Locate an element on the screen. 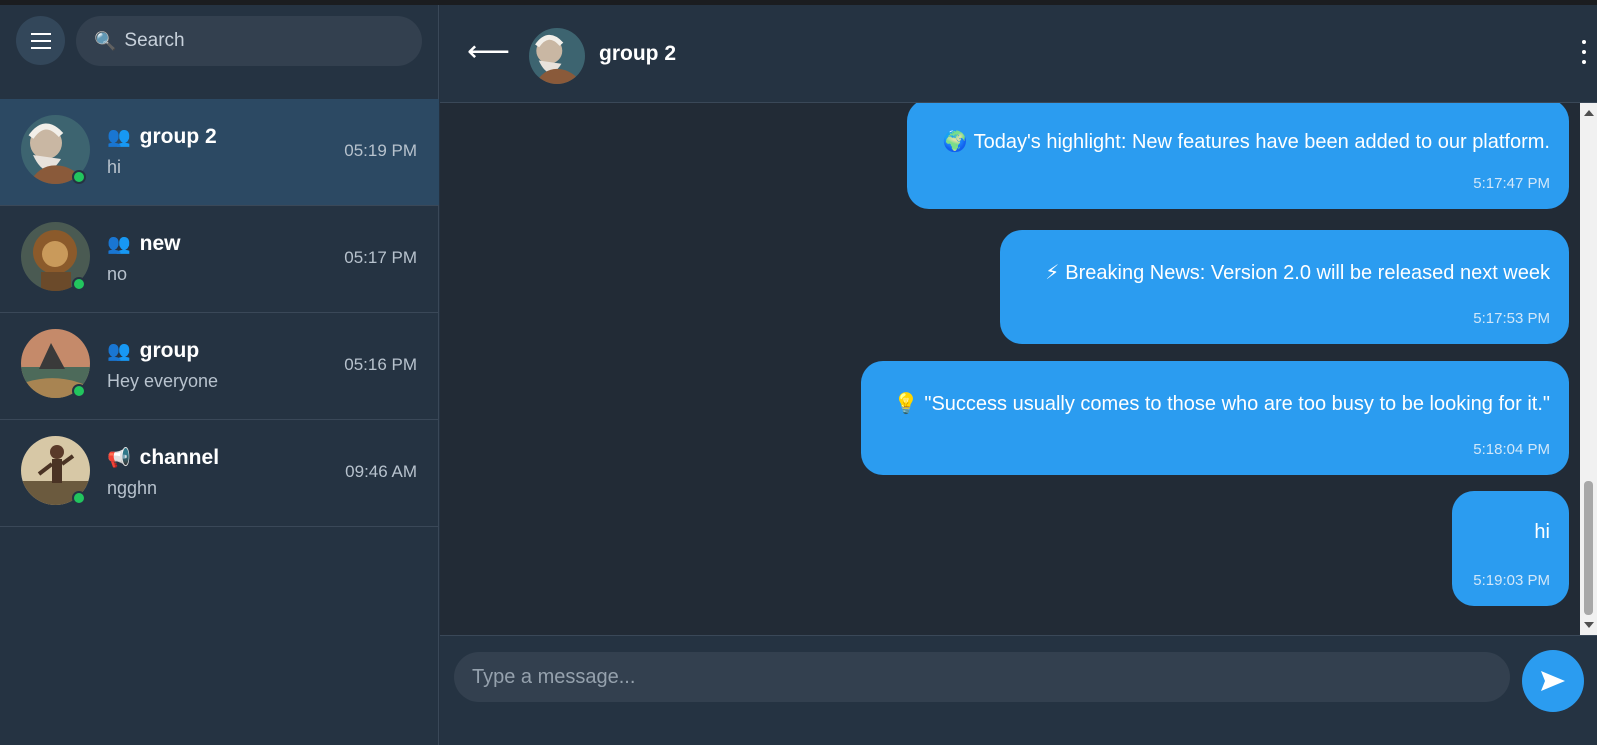  scroll-down-icon is located at coordinates (1589, 625).